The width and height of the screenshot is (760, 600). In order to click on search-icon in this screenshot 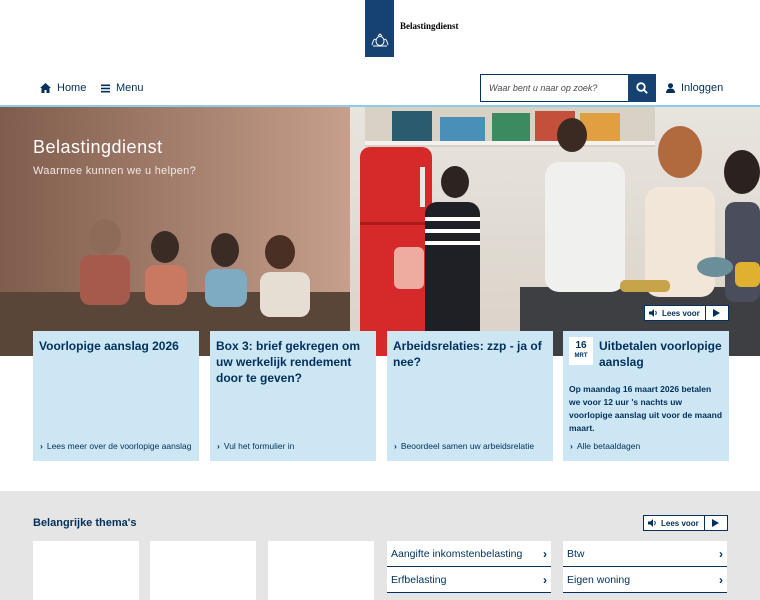, I will do `click(642, 88)`.